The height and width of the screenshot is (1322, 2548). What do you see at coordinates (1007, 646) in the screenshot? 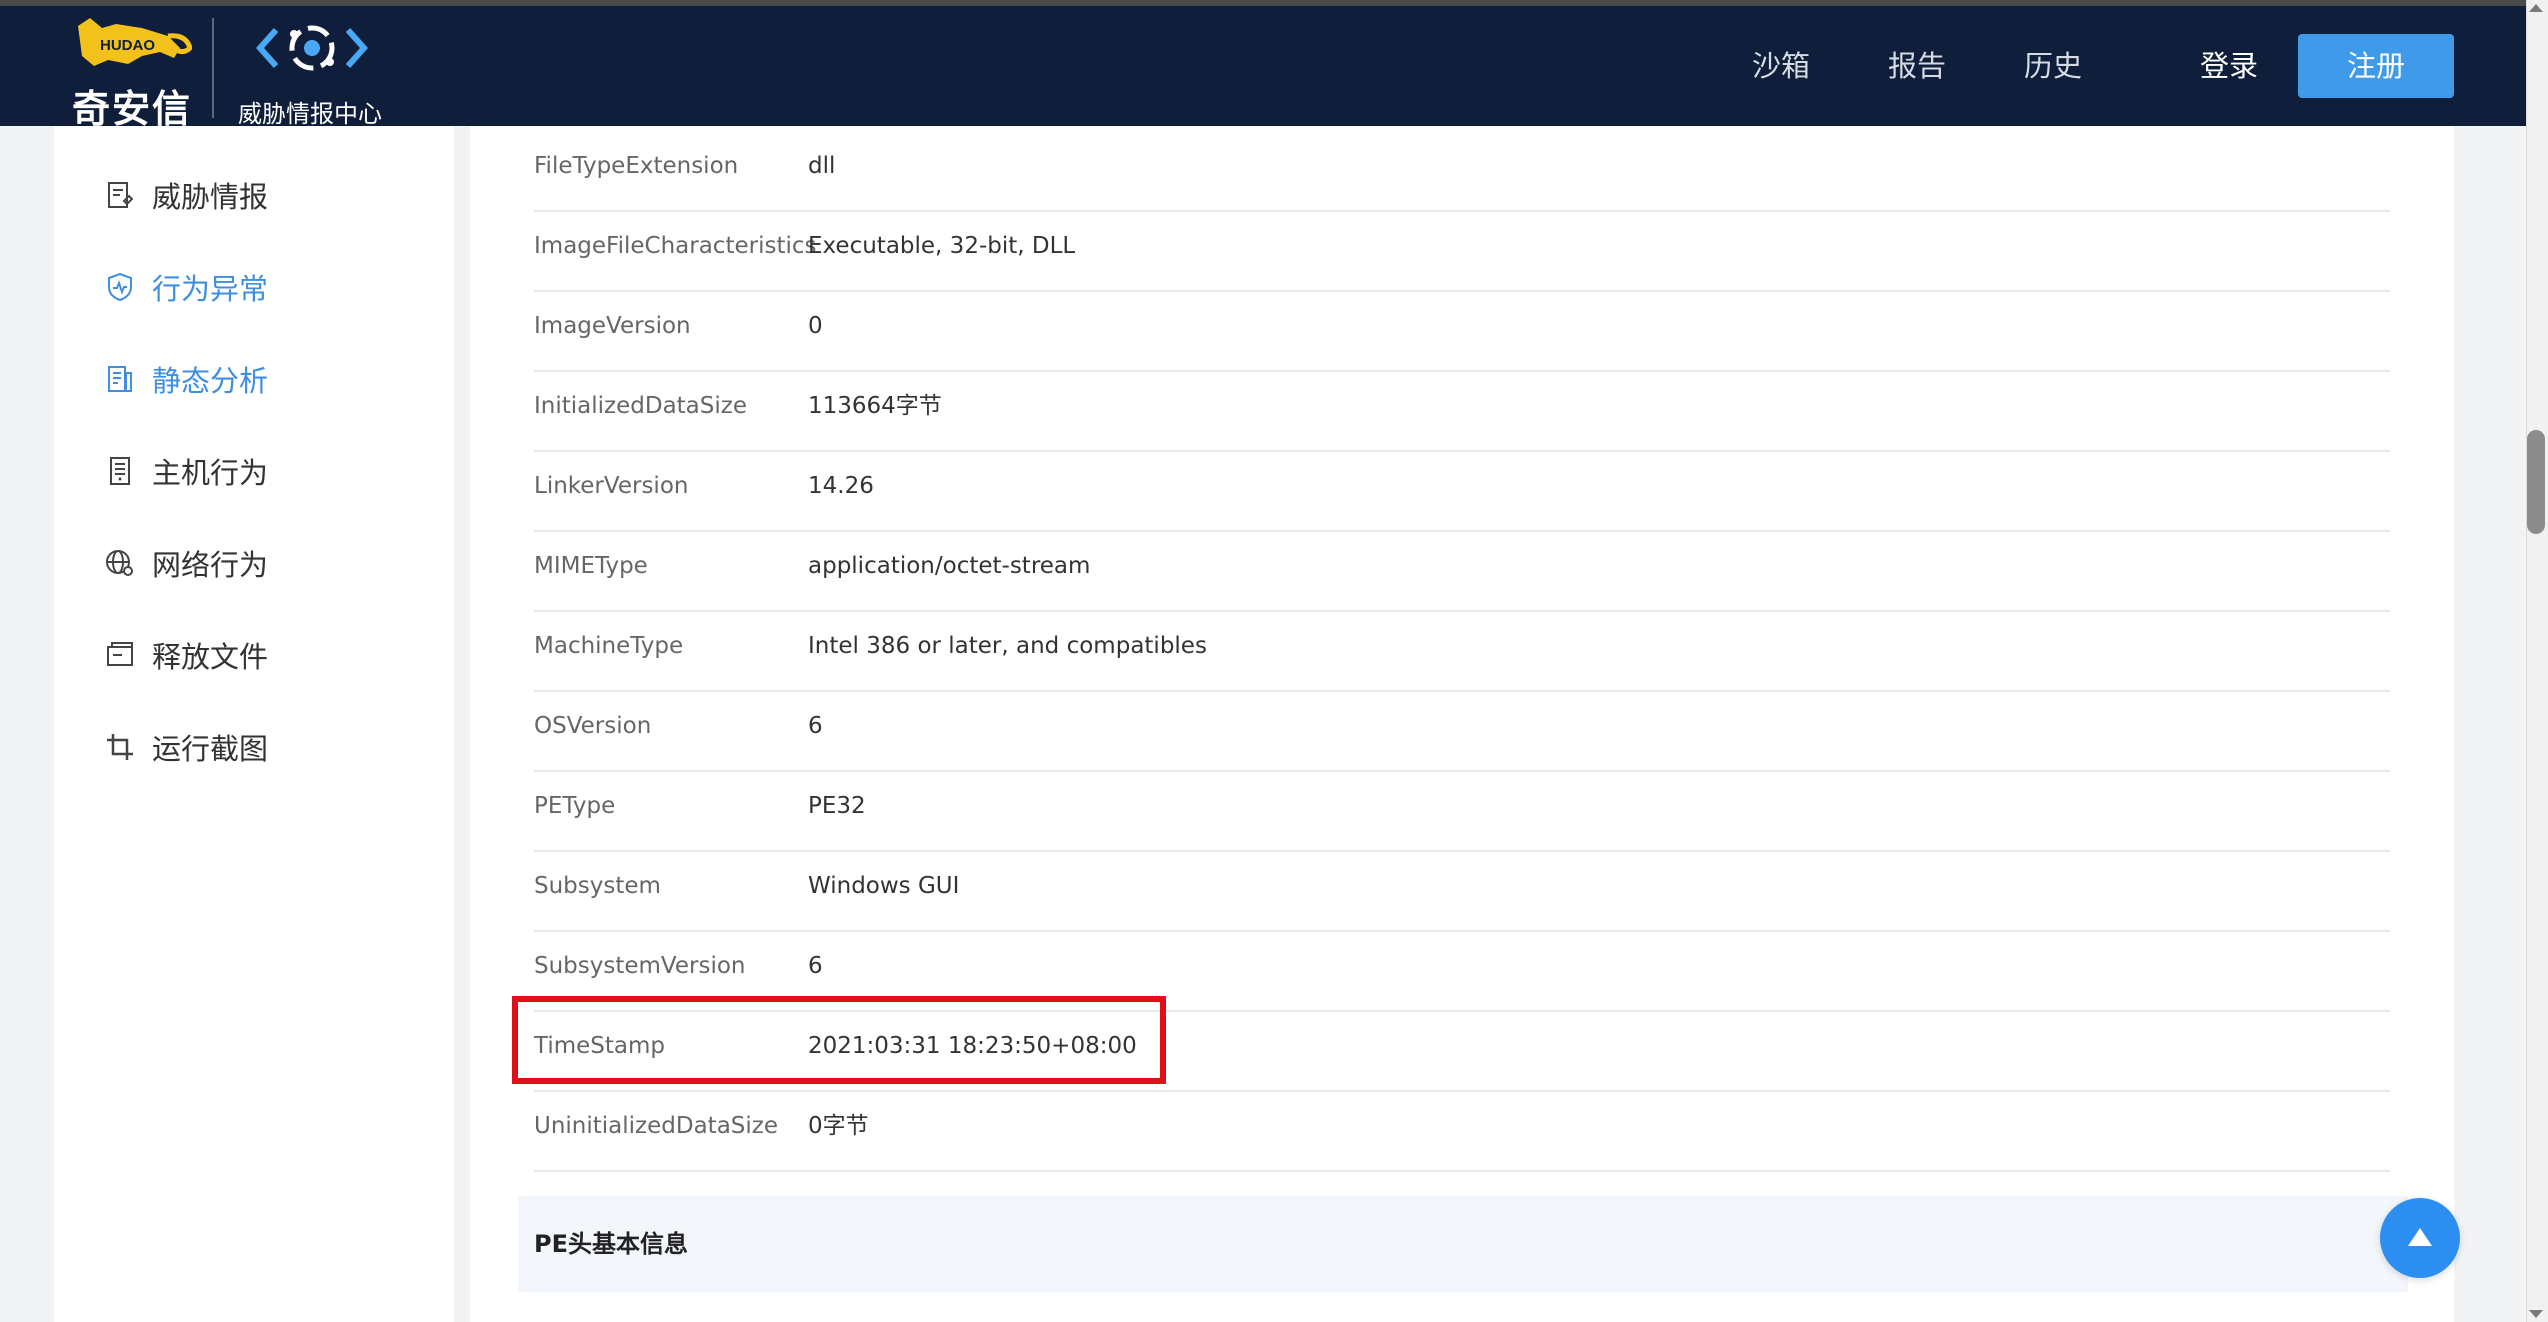
I see `row-value: Intel 386 or later, and compatibles` at bounding box center [1007, 646].